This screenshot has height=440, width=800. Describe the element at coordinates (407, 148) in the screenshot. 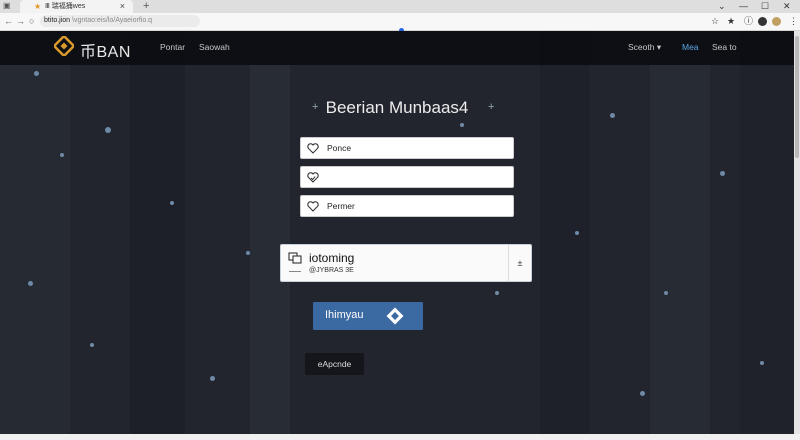

I see `form-field-ponce: Ponce` at that location.